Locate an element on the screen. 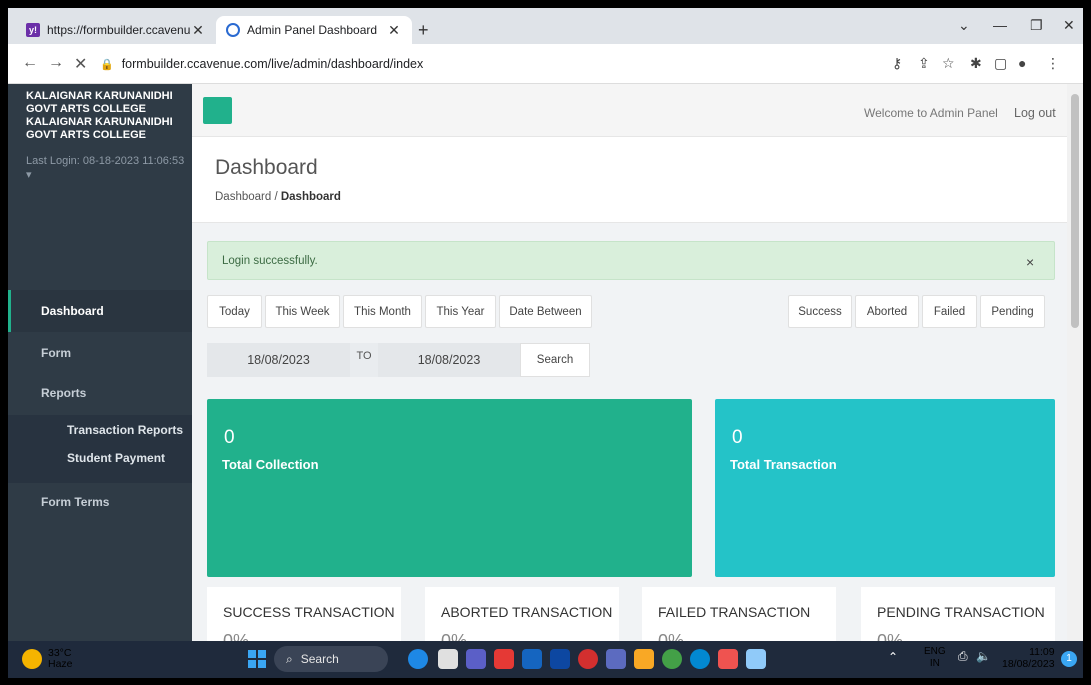 The image size is (1091, 685). lang-code: ENG is located at coordinates (935, 651).